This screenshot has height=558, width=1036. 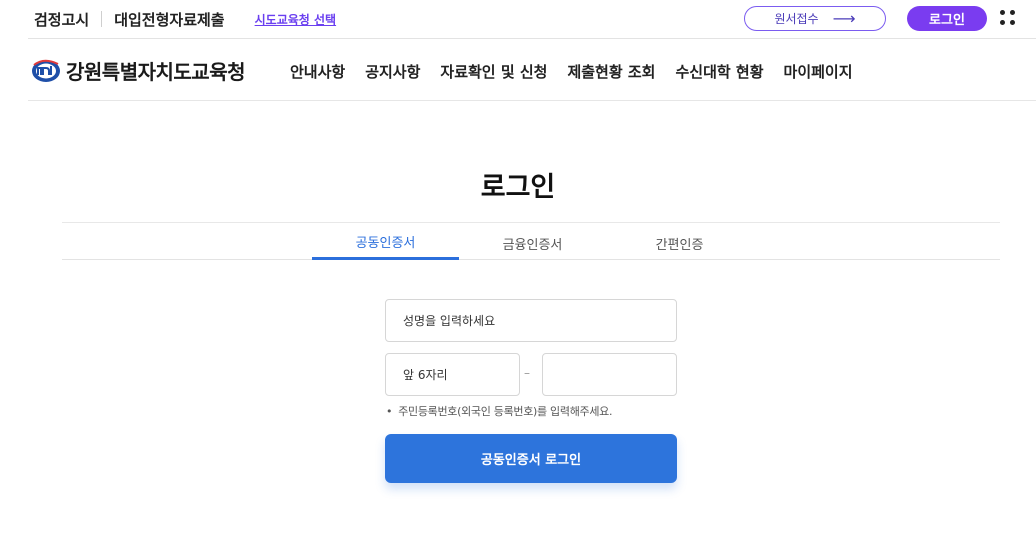 I want to click on nav-item-data-request: 자료확인 및 신청, so click(x=493, y=71).